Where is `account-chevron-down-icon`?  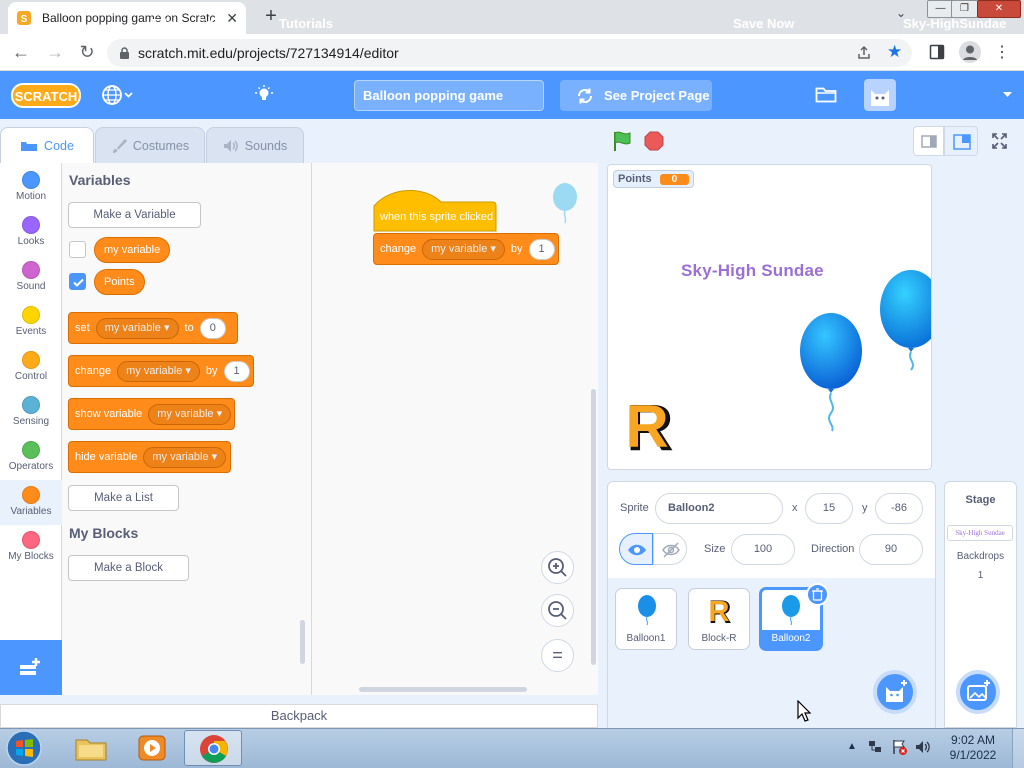 account-chevron-down-icon is located at coordinates (1007, 95).